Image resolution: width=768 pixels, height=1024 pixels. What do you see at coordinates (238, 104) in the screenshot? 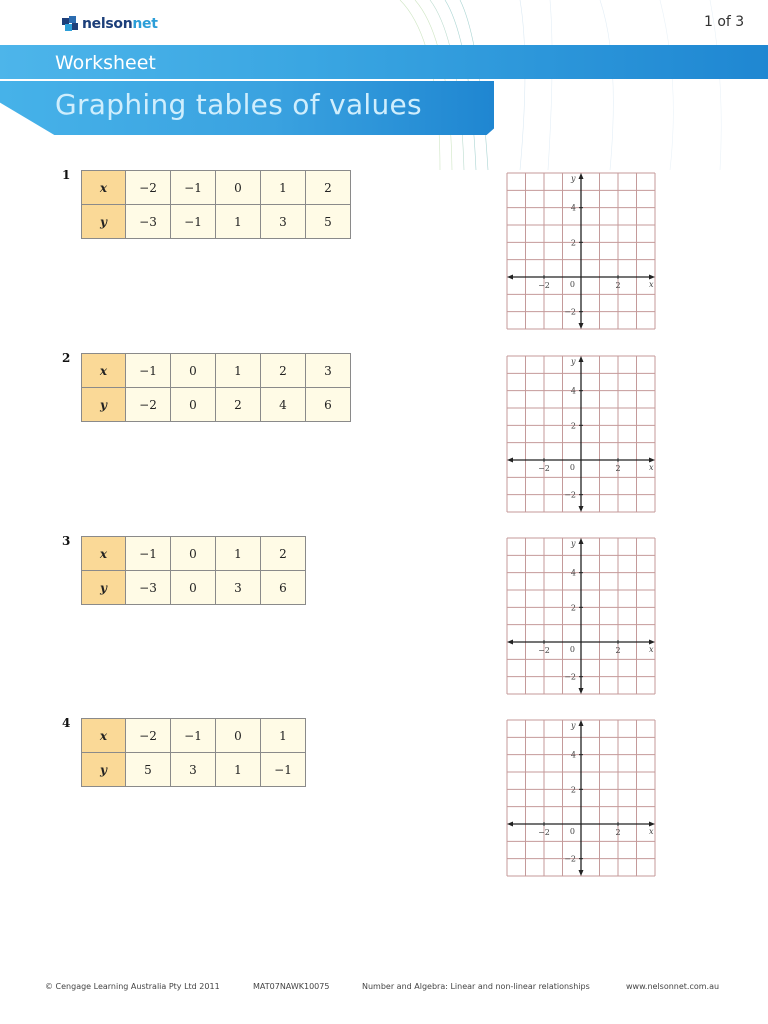
I see `page-title: Graphing tables of values` at bounding box center [238, 104].